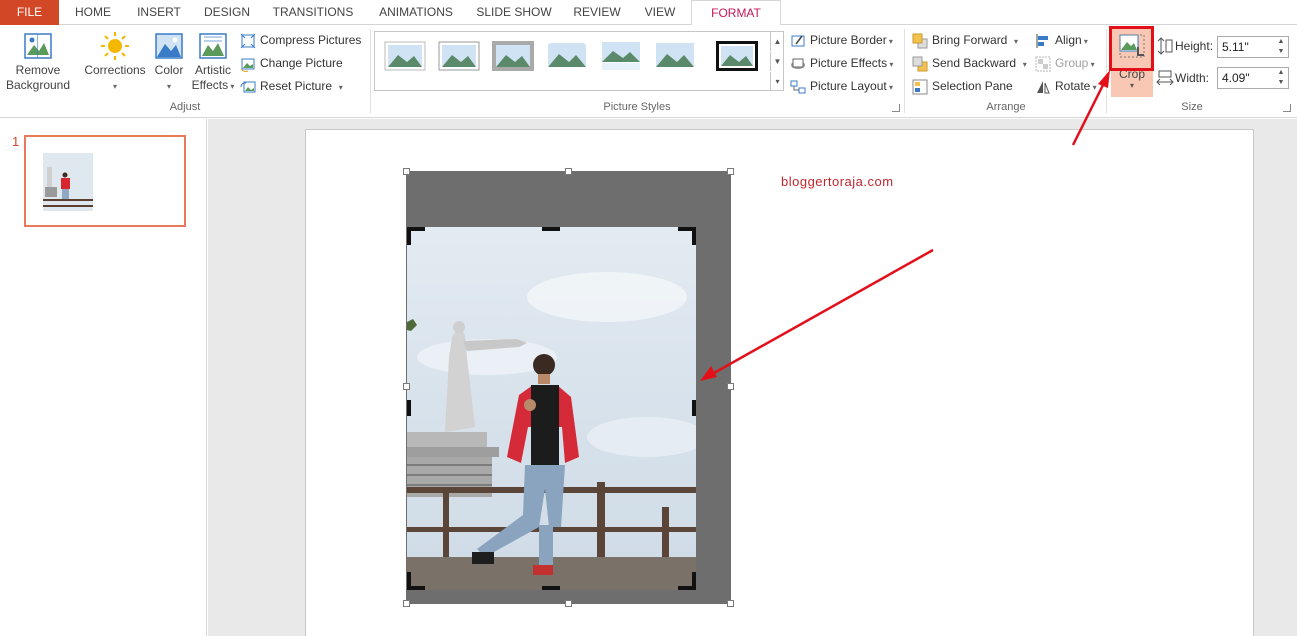 The image size is (1297, 636). I want to click on remove-background-label-1: Remove, so click(38, 70).